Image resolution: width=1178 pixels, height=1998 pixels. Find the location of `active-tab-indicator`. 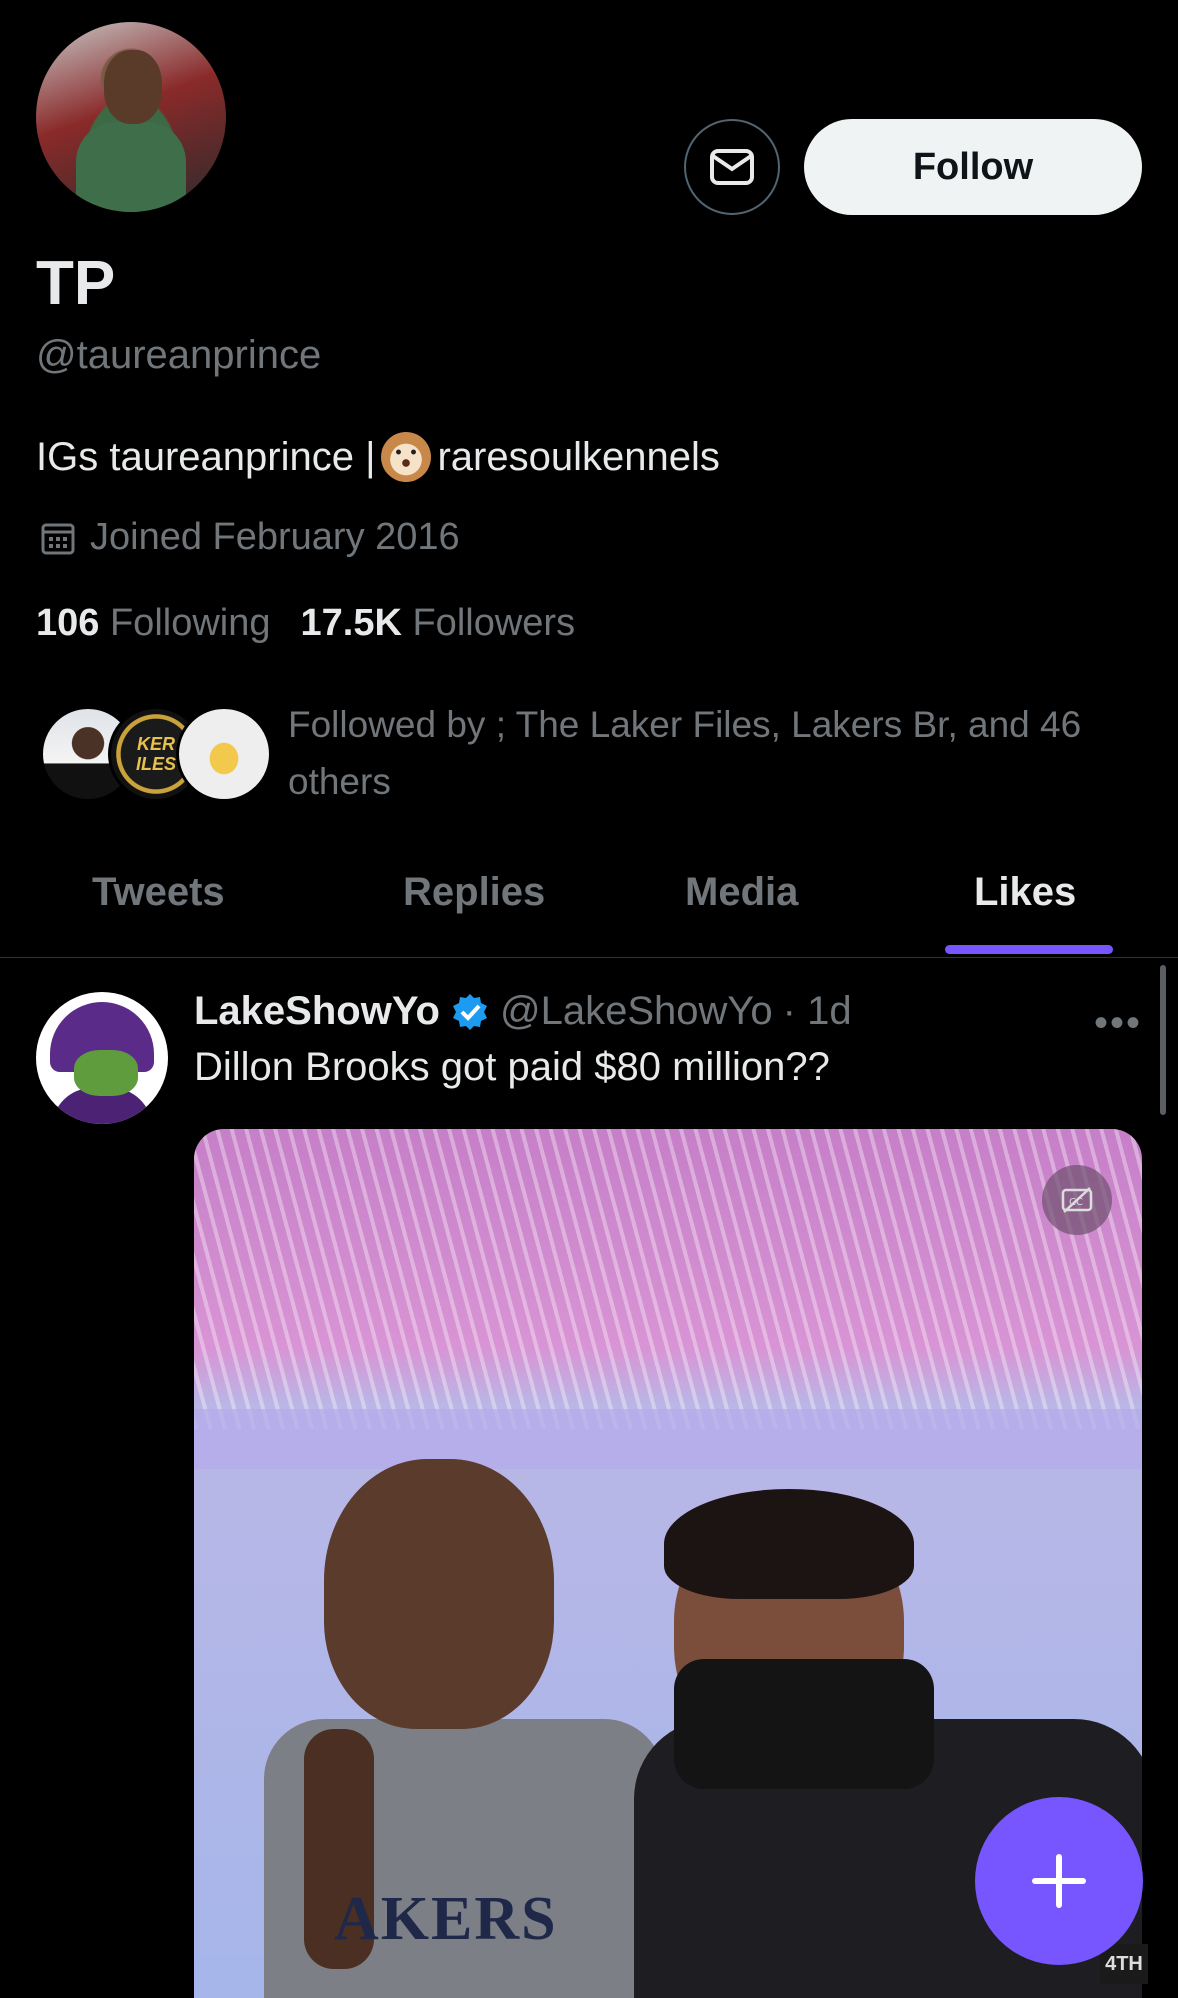

active-tab-indicator is located at coordinates (1029, 949).